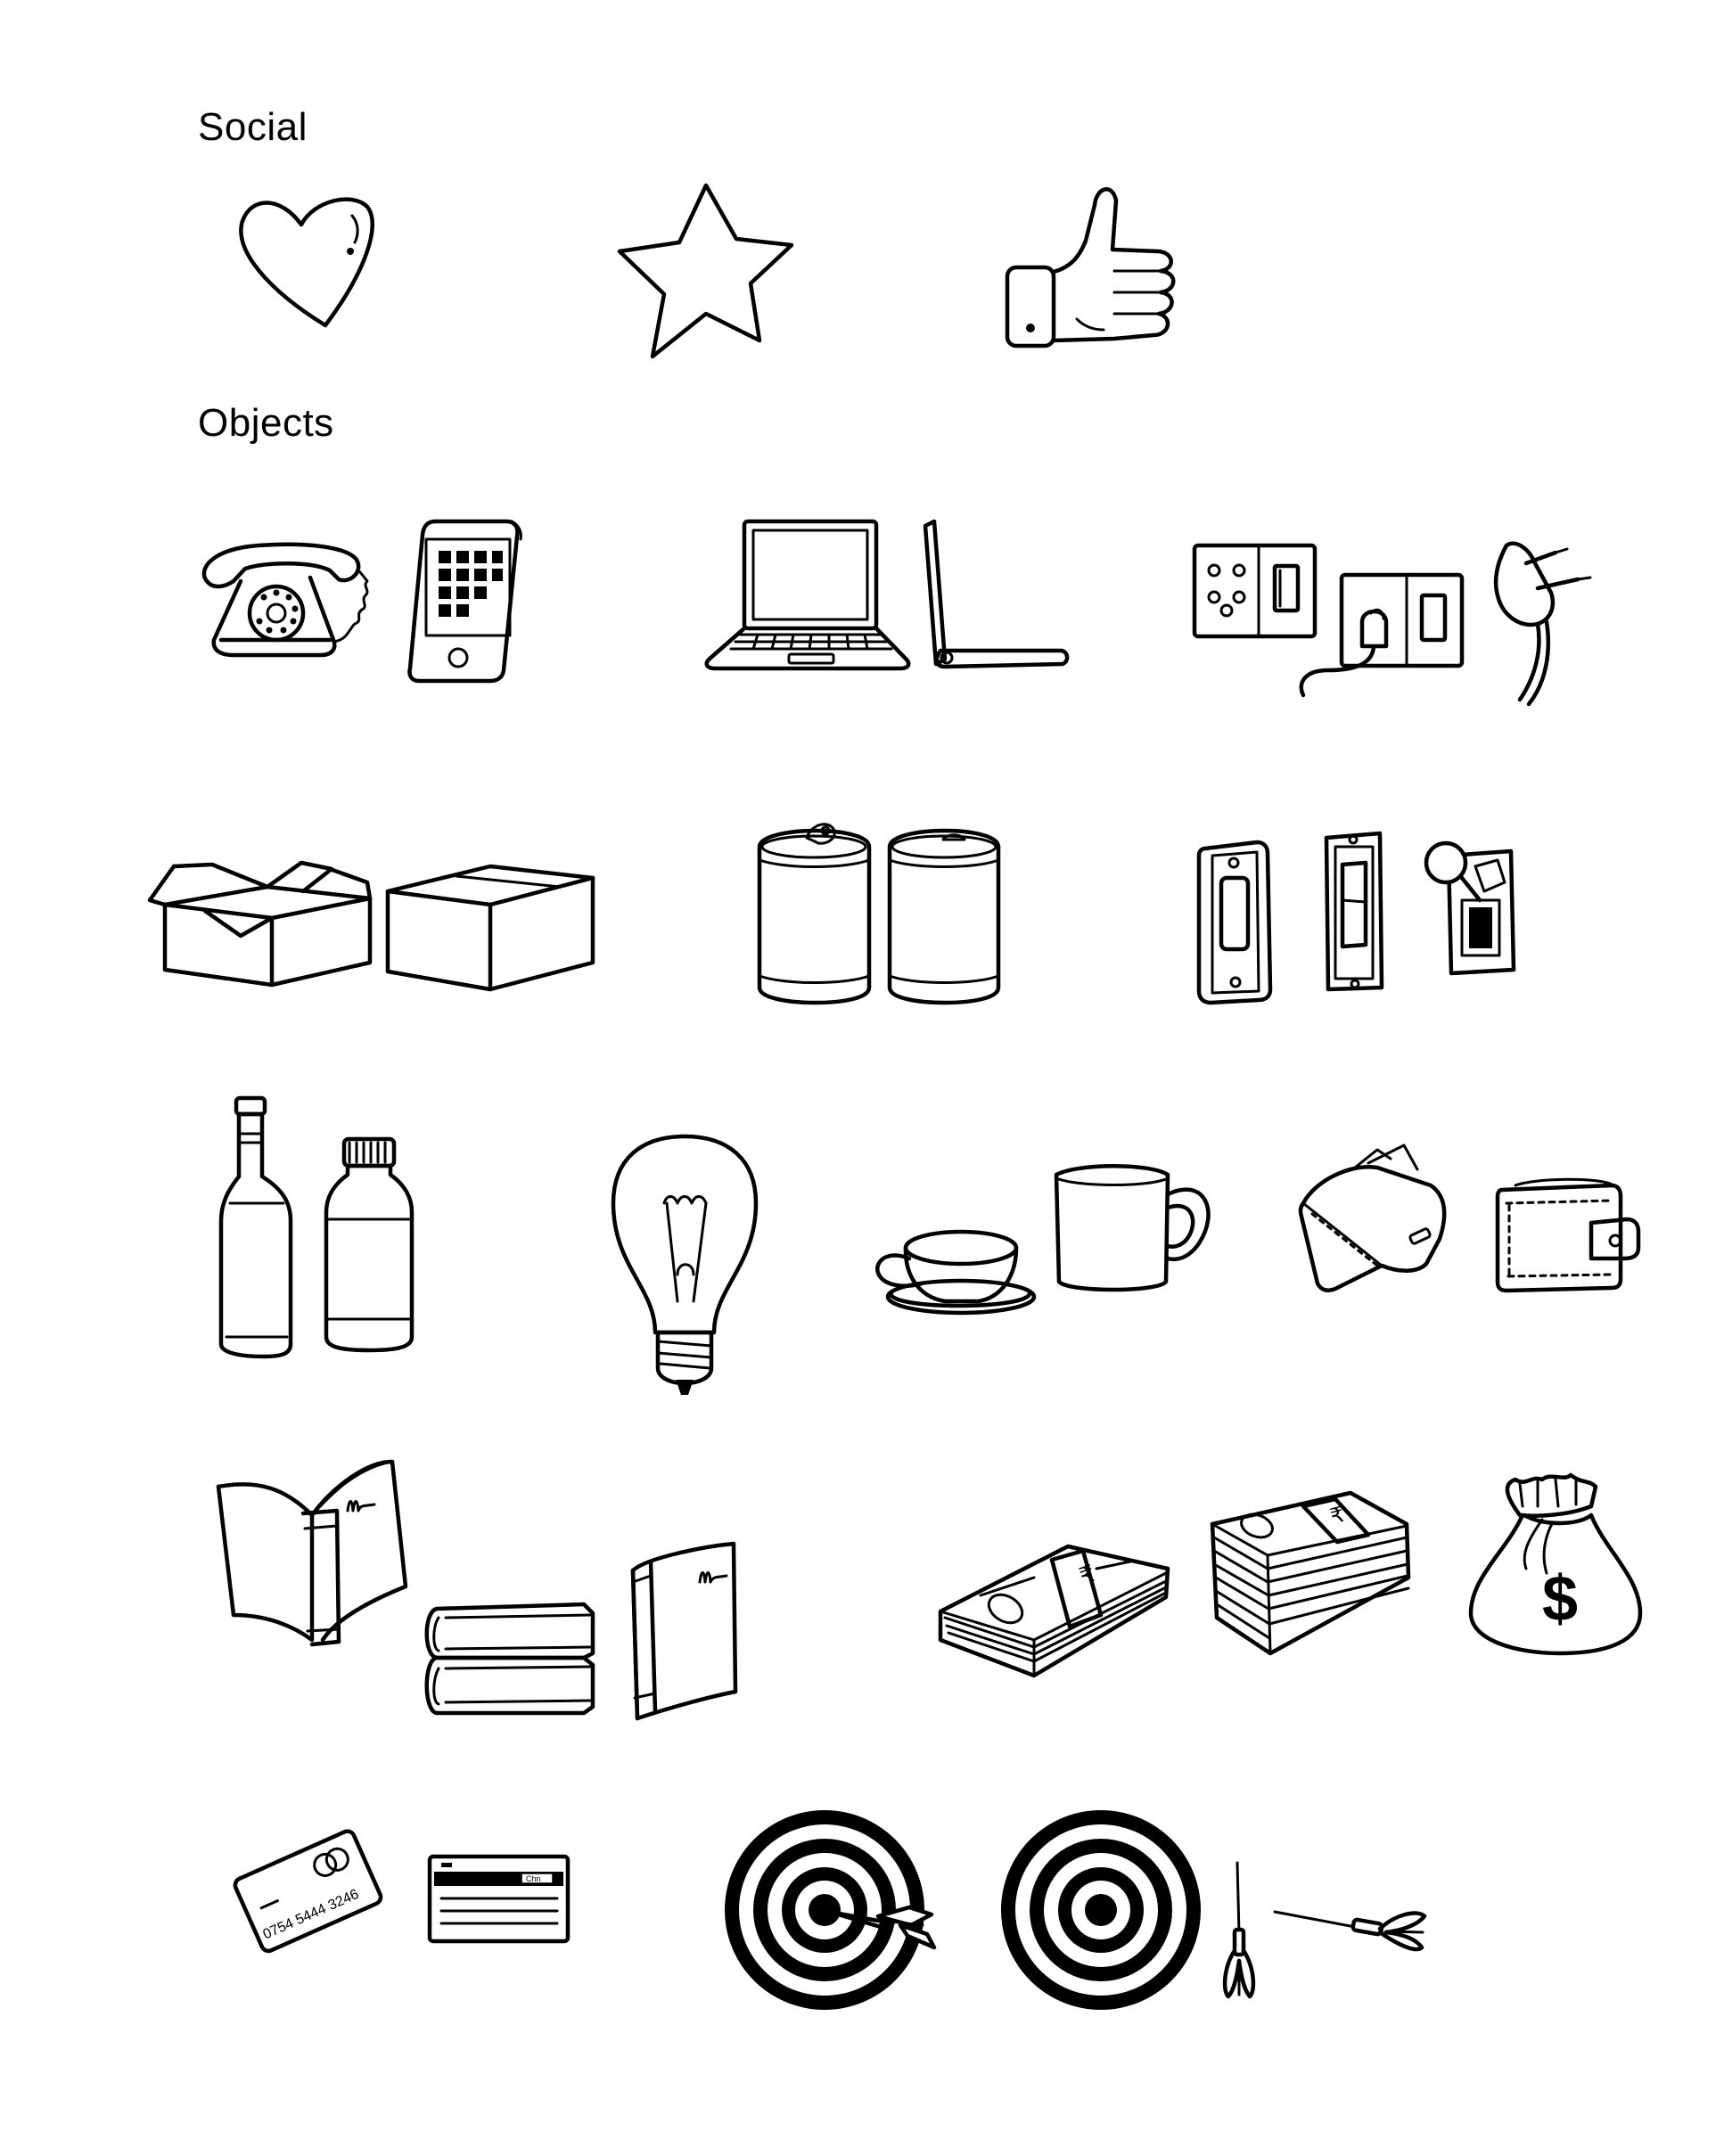 The width and height of the screenshot is (1724, 2156). Describe the element at coordinates (509, 1659) in the screenshot. I see `stacked-books-icon` at that location.